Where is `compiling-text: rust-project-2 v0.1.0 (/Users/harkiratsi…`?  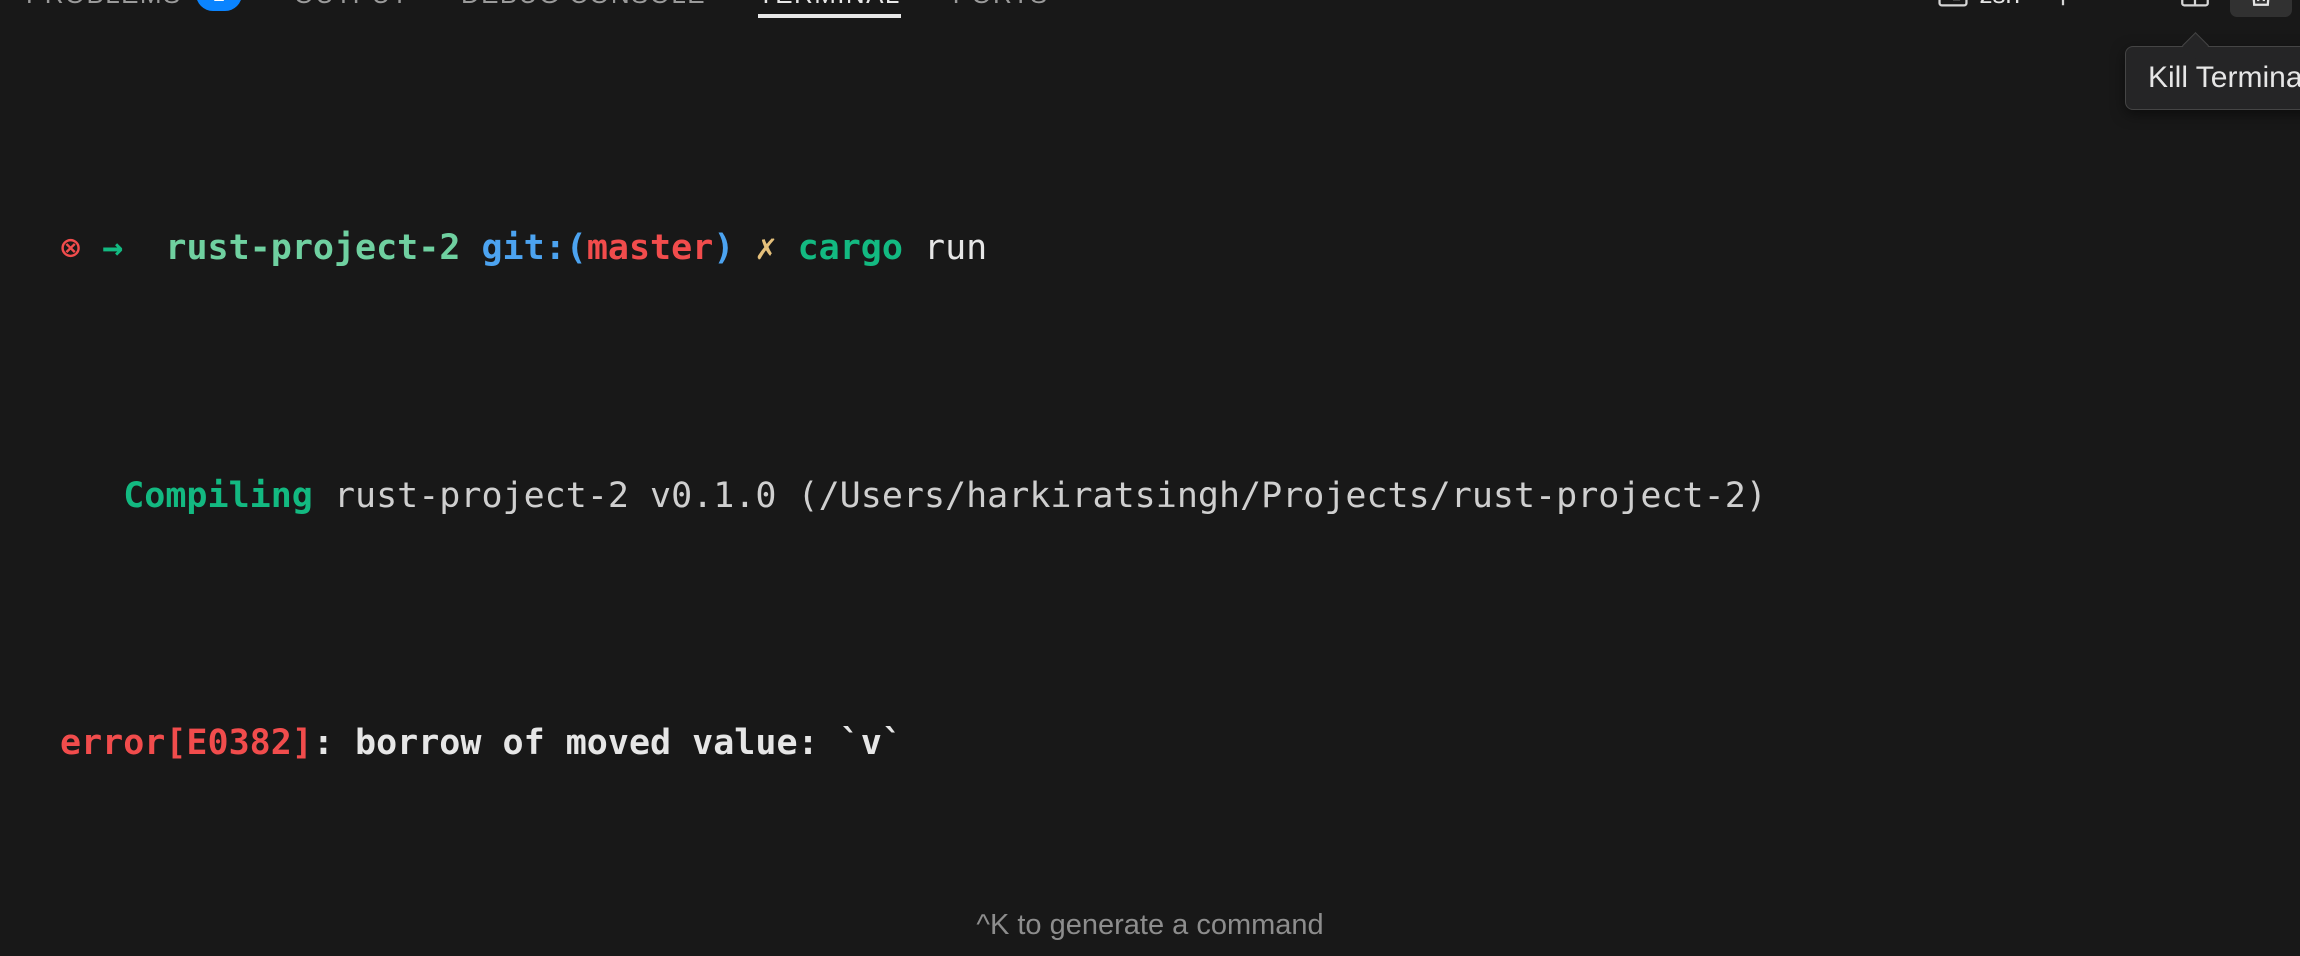 compiling-text: rust-project-2 v0.1.0 (/Users/harkiratsi… is located at coordinates (1050, 495).